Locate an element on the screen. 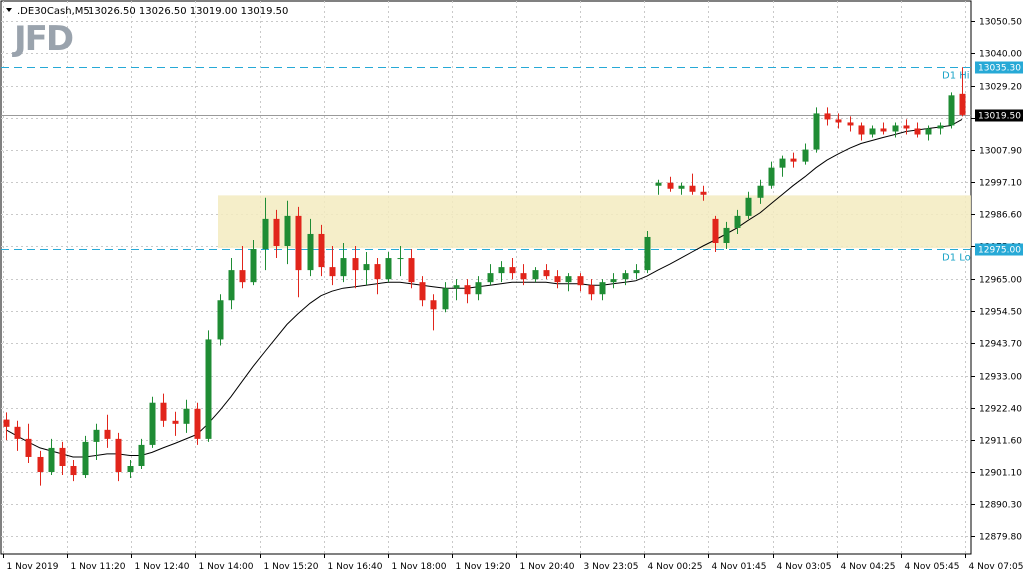 The image size is (1024, 576). y-tick-label: 12933.00 is located at coordinates (1000, 378).